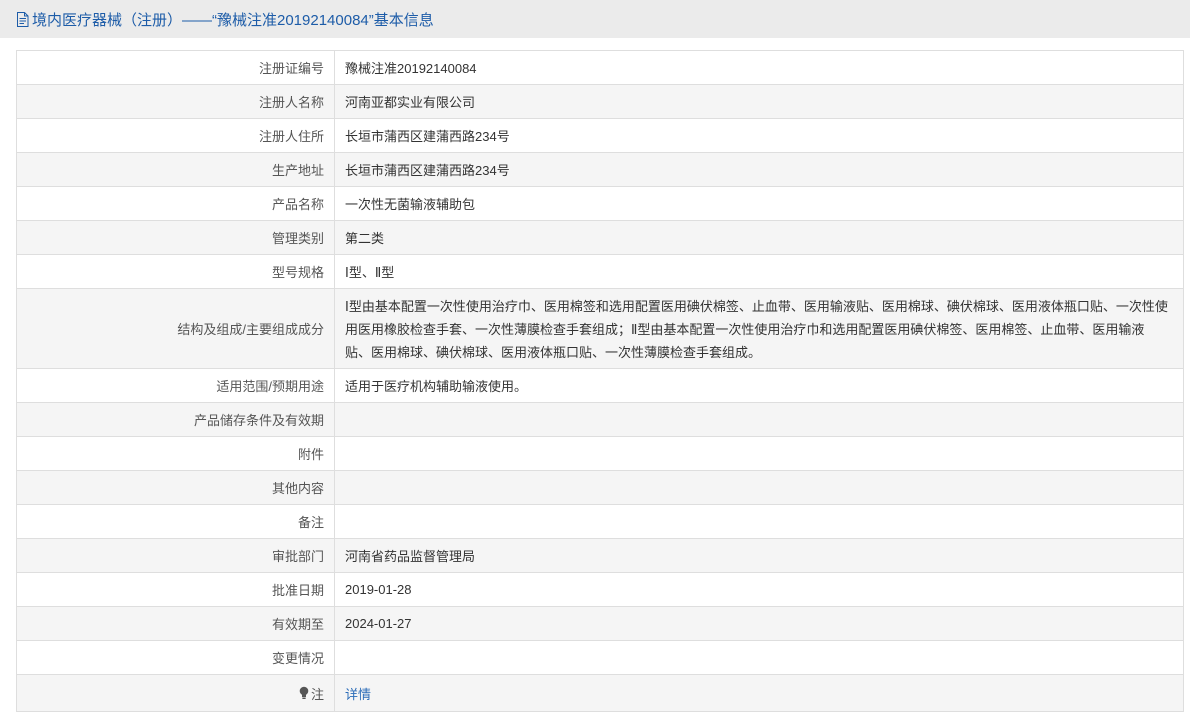 The image size is (1190, 715). I want to click on value-scope-intended-use: 适用于医疗机构辅助输液使用。, so click(436, 386).